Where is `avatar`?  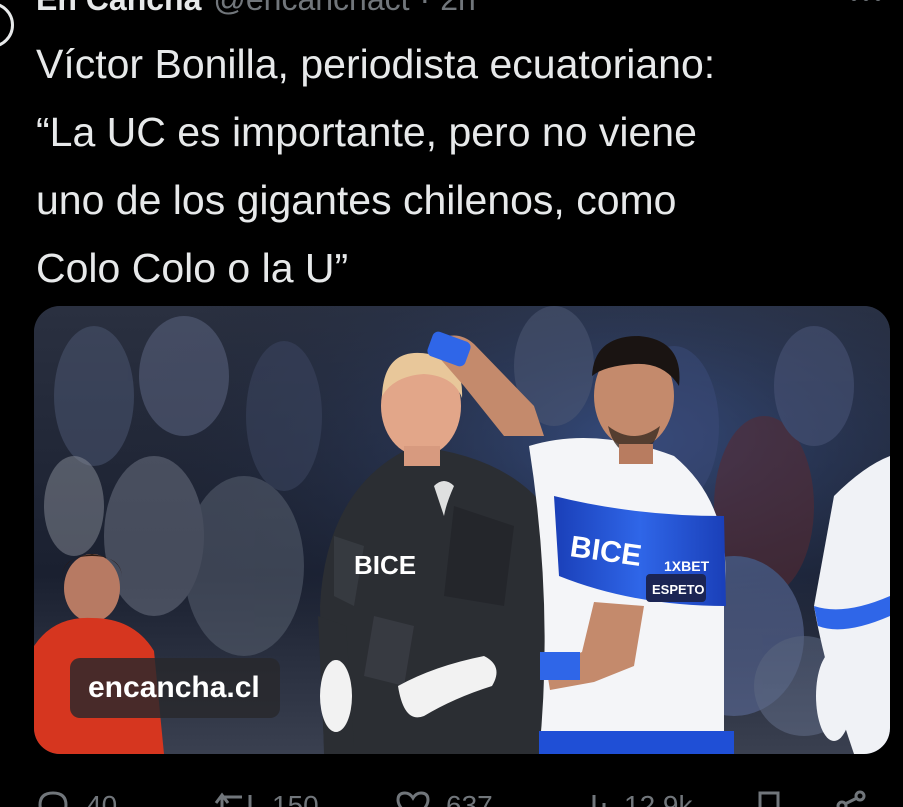 avatar is located at coordinates (7, 25).